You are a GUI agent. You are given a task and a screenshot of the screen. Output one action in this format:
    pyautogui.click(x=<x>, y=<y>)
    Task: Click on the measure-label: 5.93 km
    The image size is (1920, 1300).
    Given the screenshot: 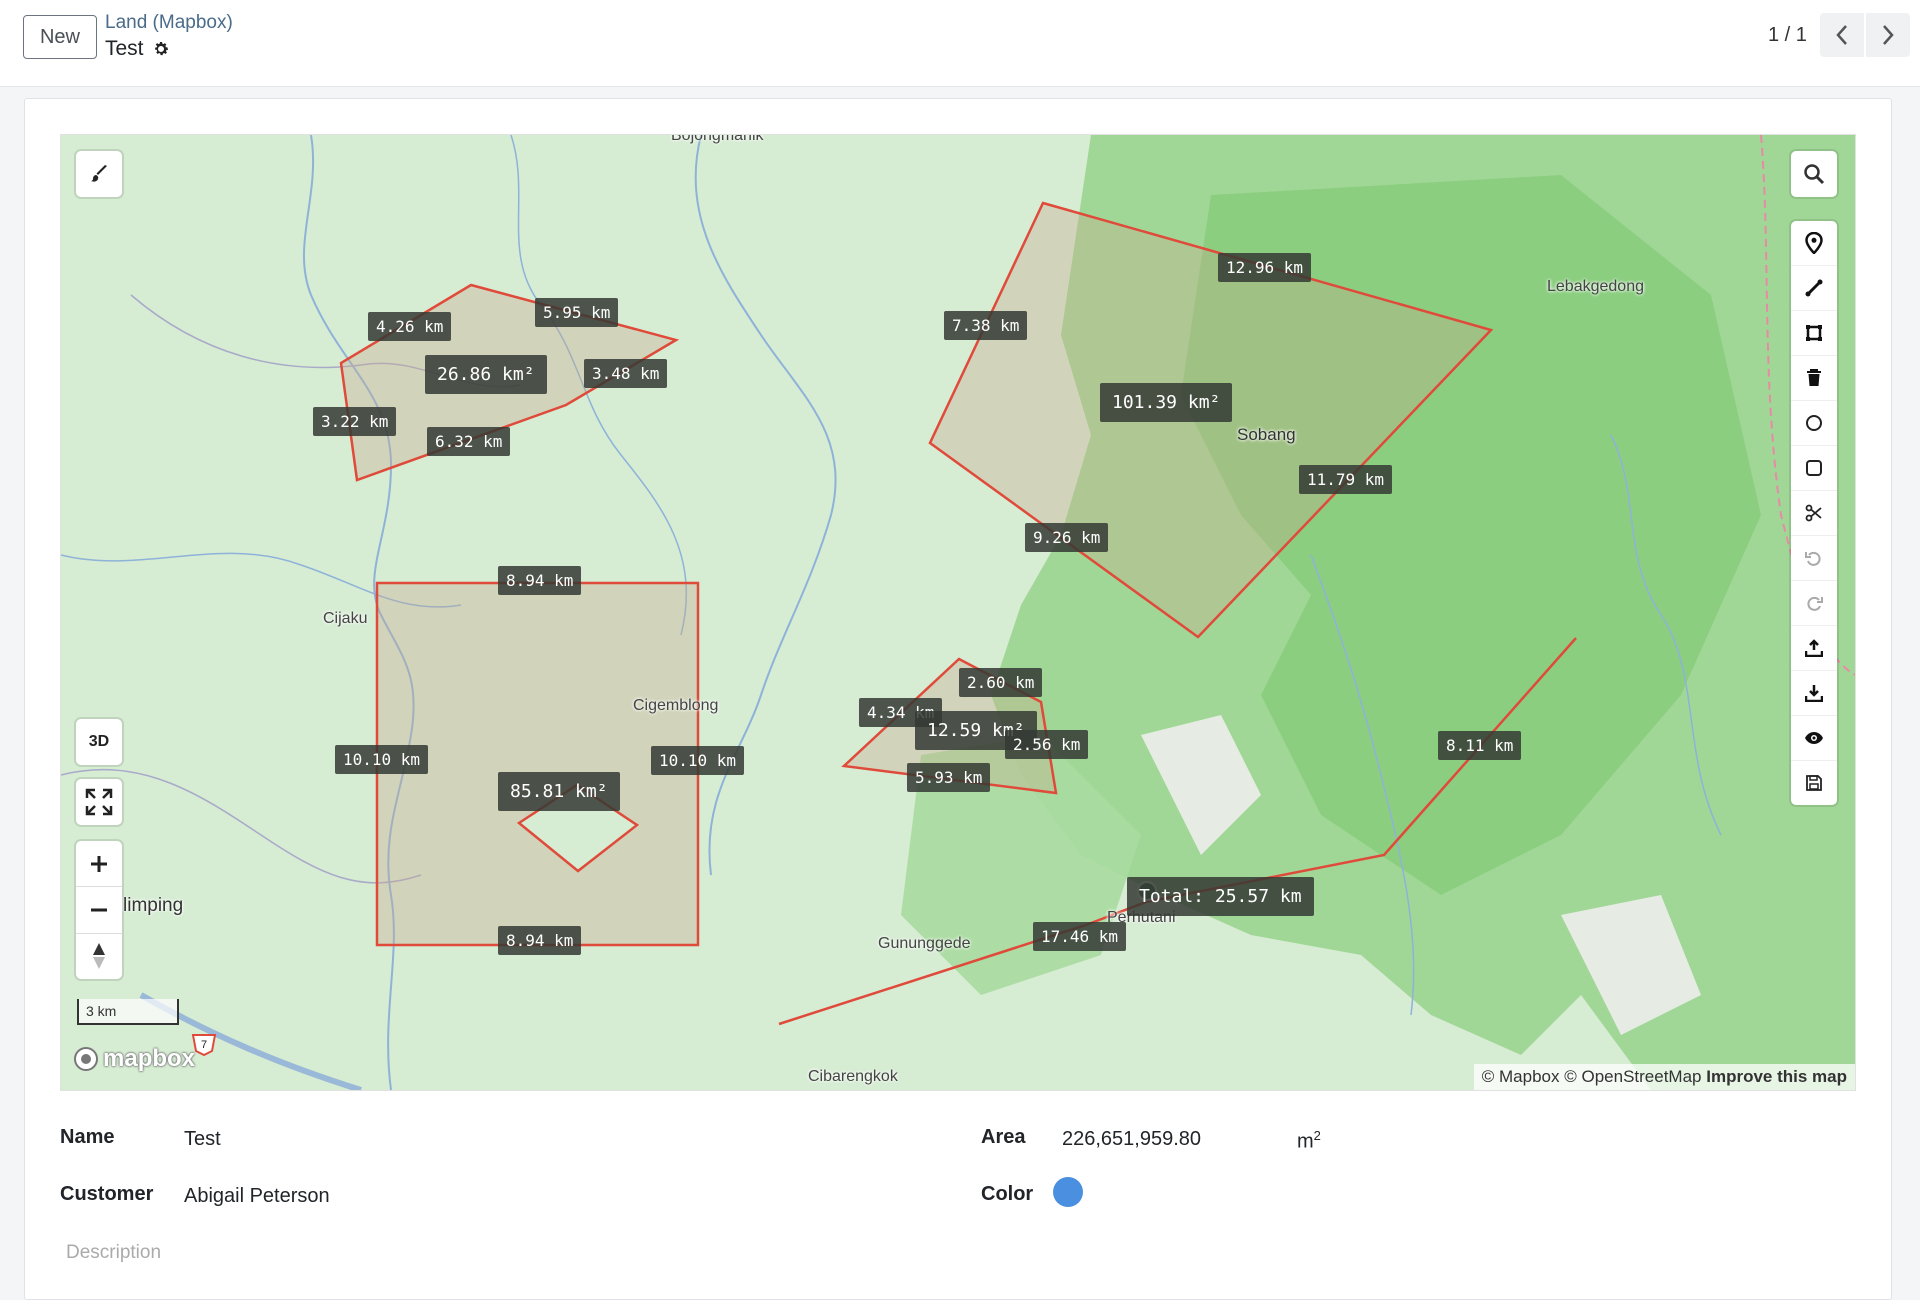 What is the action you would take?
    pyautogui.click(x=949, y=777)
    